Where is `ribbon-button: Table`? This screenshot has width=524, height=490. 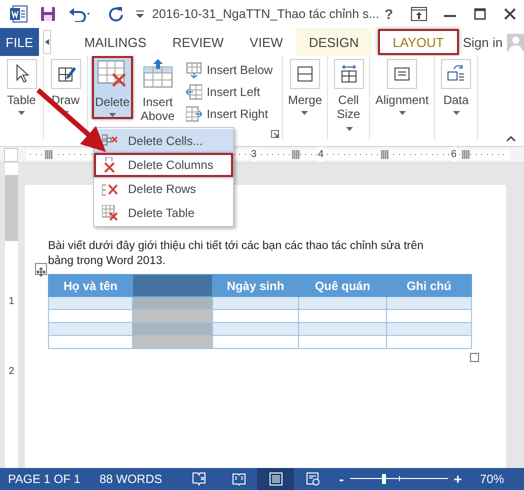
ribbon-button: Table is located at coordinates (22, 86).